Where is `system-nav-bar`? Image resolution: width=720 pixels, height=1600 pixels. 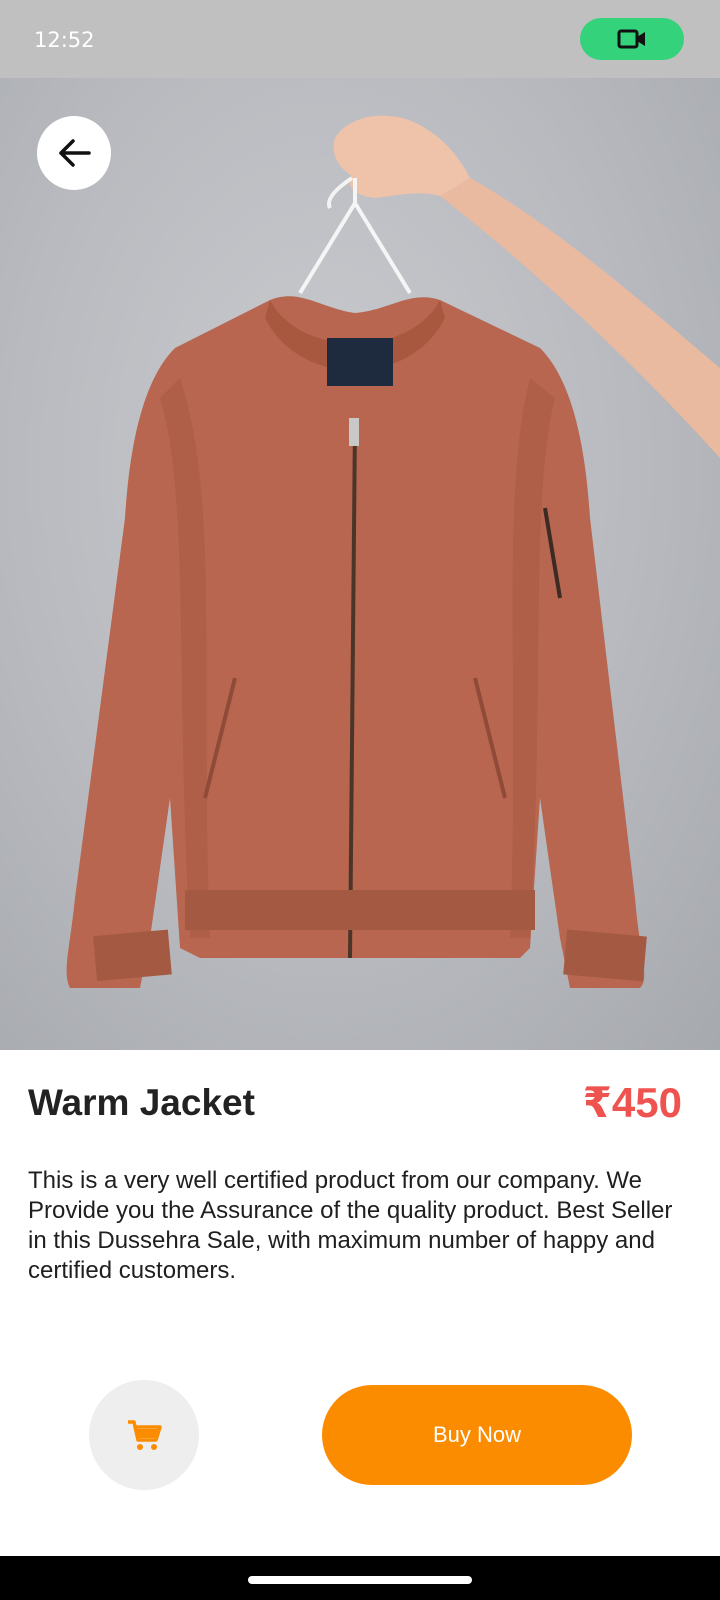
system-nav-bar is located at coordinates (360, 1578).